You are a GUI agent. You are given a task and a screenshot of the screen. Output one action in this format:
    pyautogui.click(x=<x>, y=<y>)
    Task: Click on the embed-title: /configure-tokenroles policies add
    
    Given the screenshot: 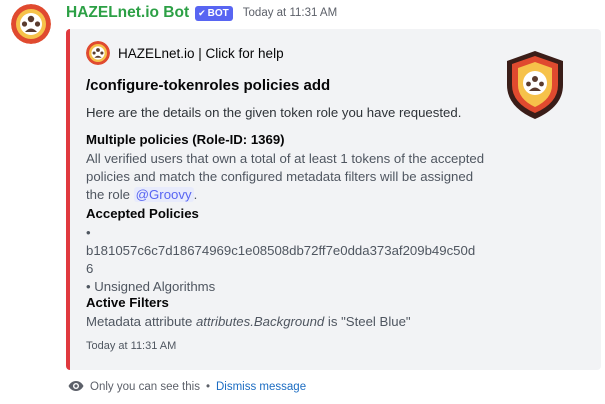 What is the action you would take?
    pyautogui.click(x=208, y=85)
    